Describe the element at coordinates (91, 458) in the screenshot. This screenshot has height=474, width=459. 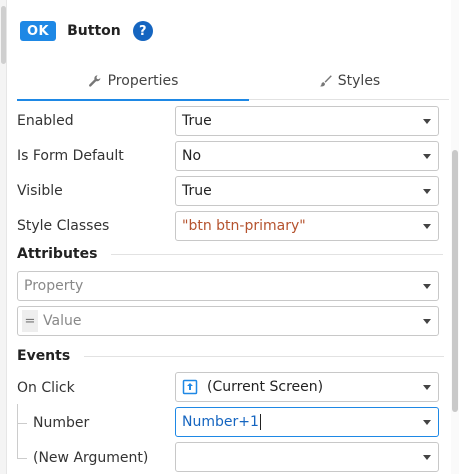
I see `new-argument-label: (New Argument)` at that location.